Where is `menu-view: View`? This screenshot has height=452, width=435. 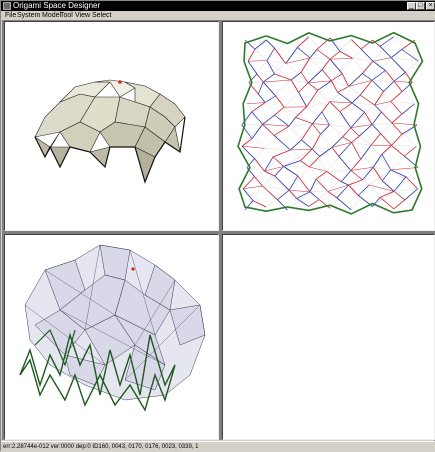
menu-view: View is located at coordinates (82, 15).